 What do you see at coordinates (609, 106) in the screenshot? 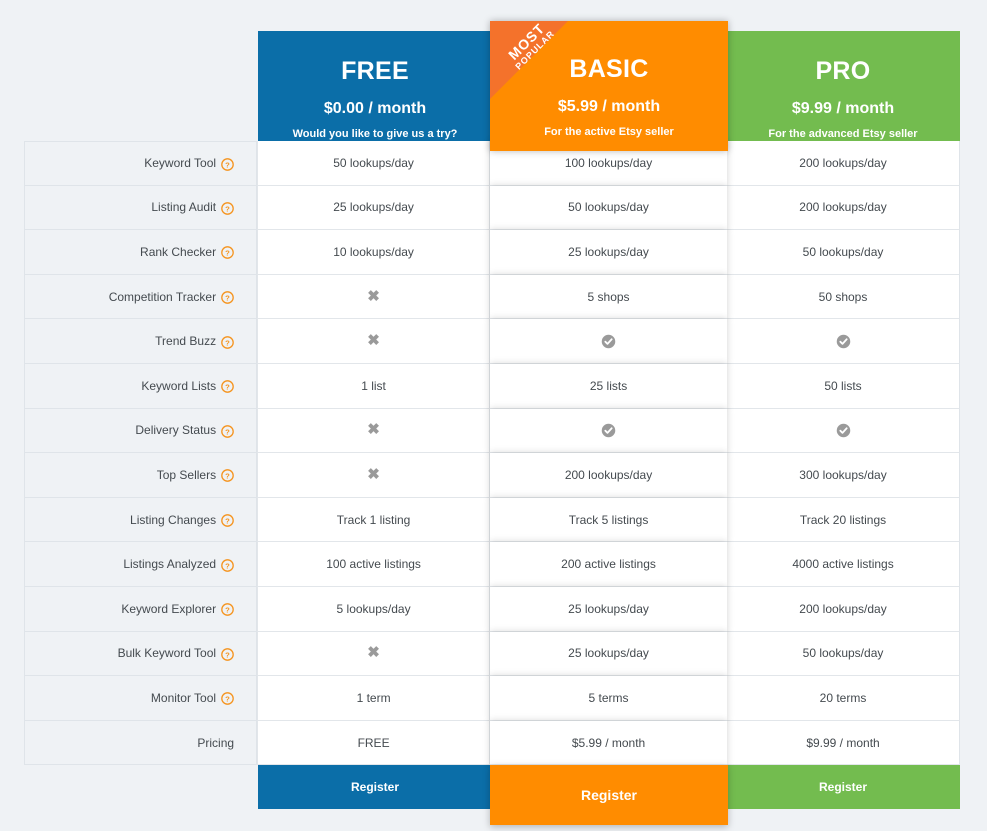
I see `plan-price-basic: $5.99 / month` at bounding box center [609, 106].